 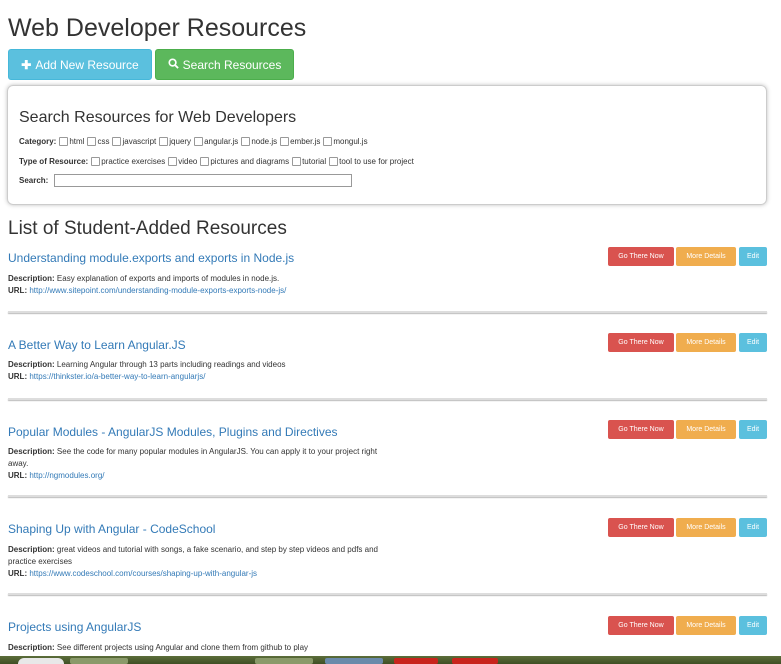 I want to click on category-checkbox-angularjs: angular.js, so click(x=216, y=141).